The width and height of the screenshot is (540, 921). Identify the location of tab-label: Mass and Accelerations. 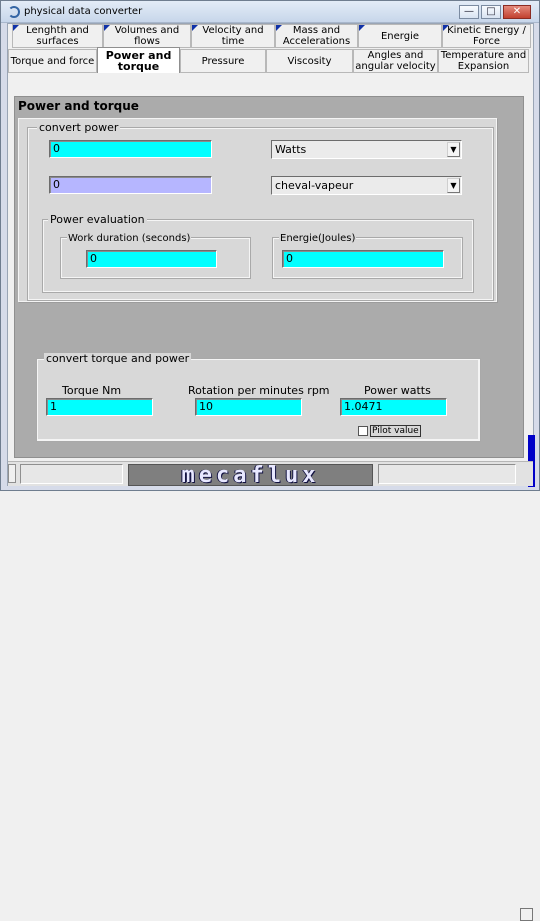
(316, 36).